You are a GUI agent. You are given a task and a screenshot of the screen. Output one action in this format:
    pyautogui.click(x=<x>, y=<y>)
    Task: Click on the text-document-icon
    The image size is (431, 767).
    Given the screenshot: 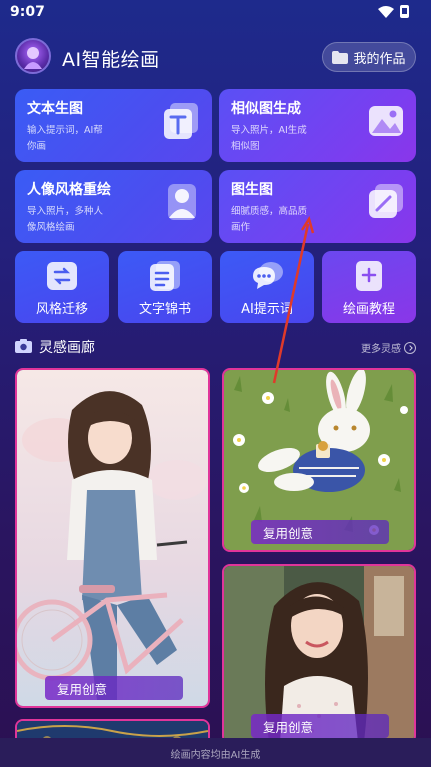 What is the action you would take?
    pyautogui.click(x=165, y=276)
    